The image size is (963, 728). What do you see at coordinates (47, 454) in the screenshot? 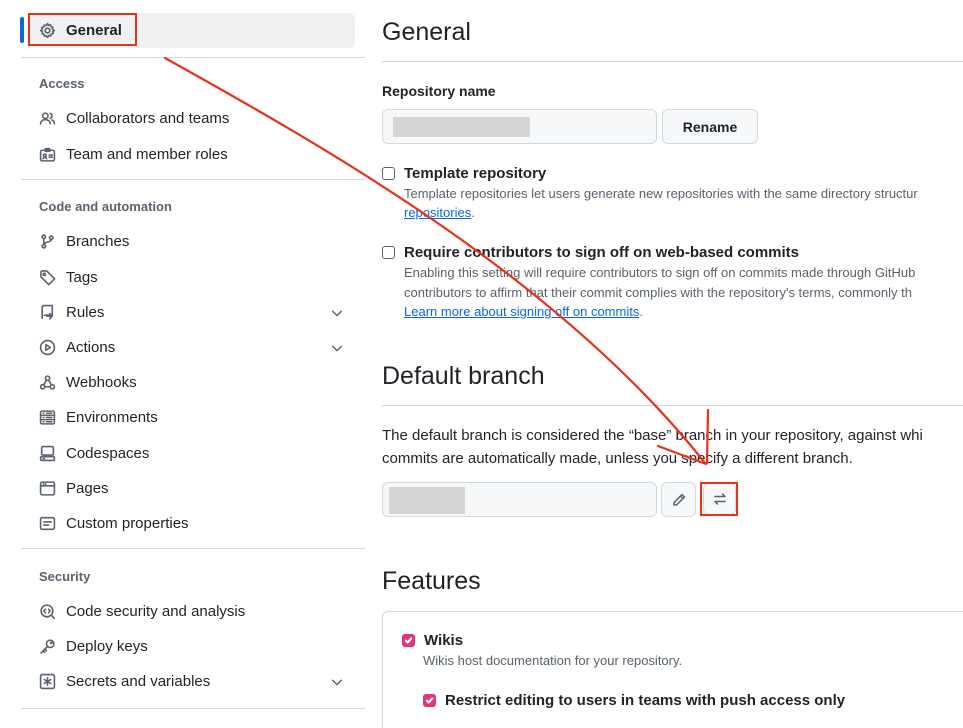
I see `codespaces-icon` at bounding box center [47, 454].